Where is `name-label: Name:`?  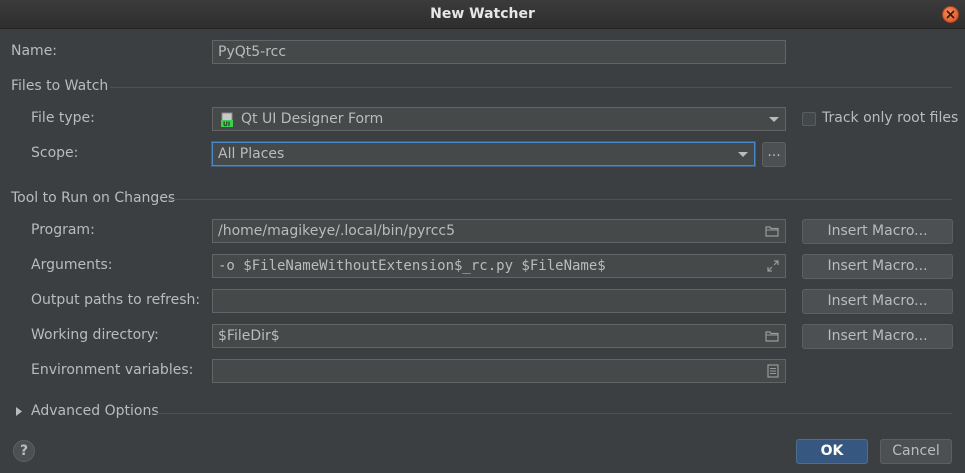
name-label: Name: is located at coordinates (34, 51).